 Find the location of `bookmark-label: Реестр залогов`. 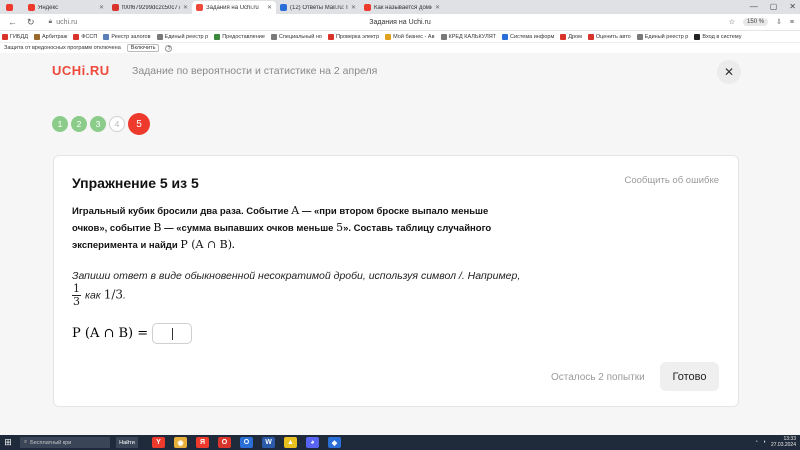

bookmark-label: Реестр залогов is located at coordinates (131, 36).